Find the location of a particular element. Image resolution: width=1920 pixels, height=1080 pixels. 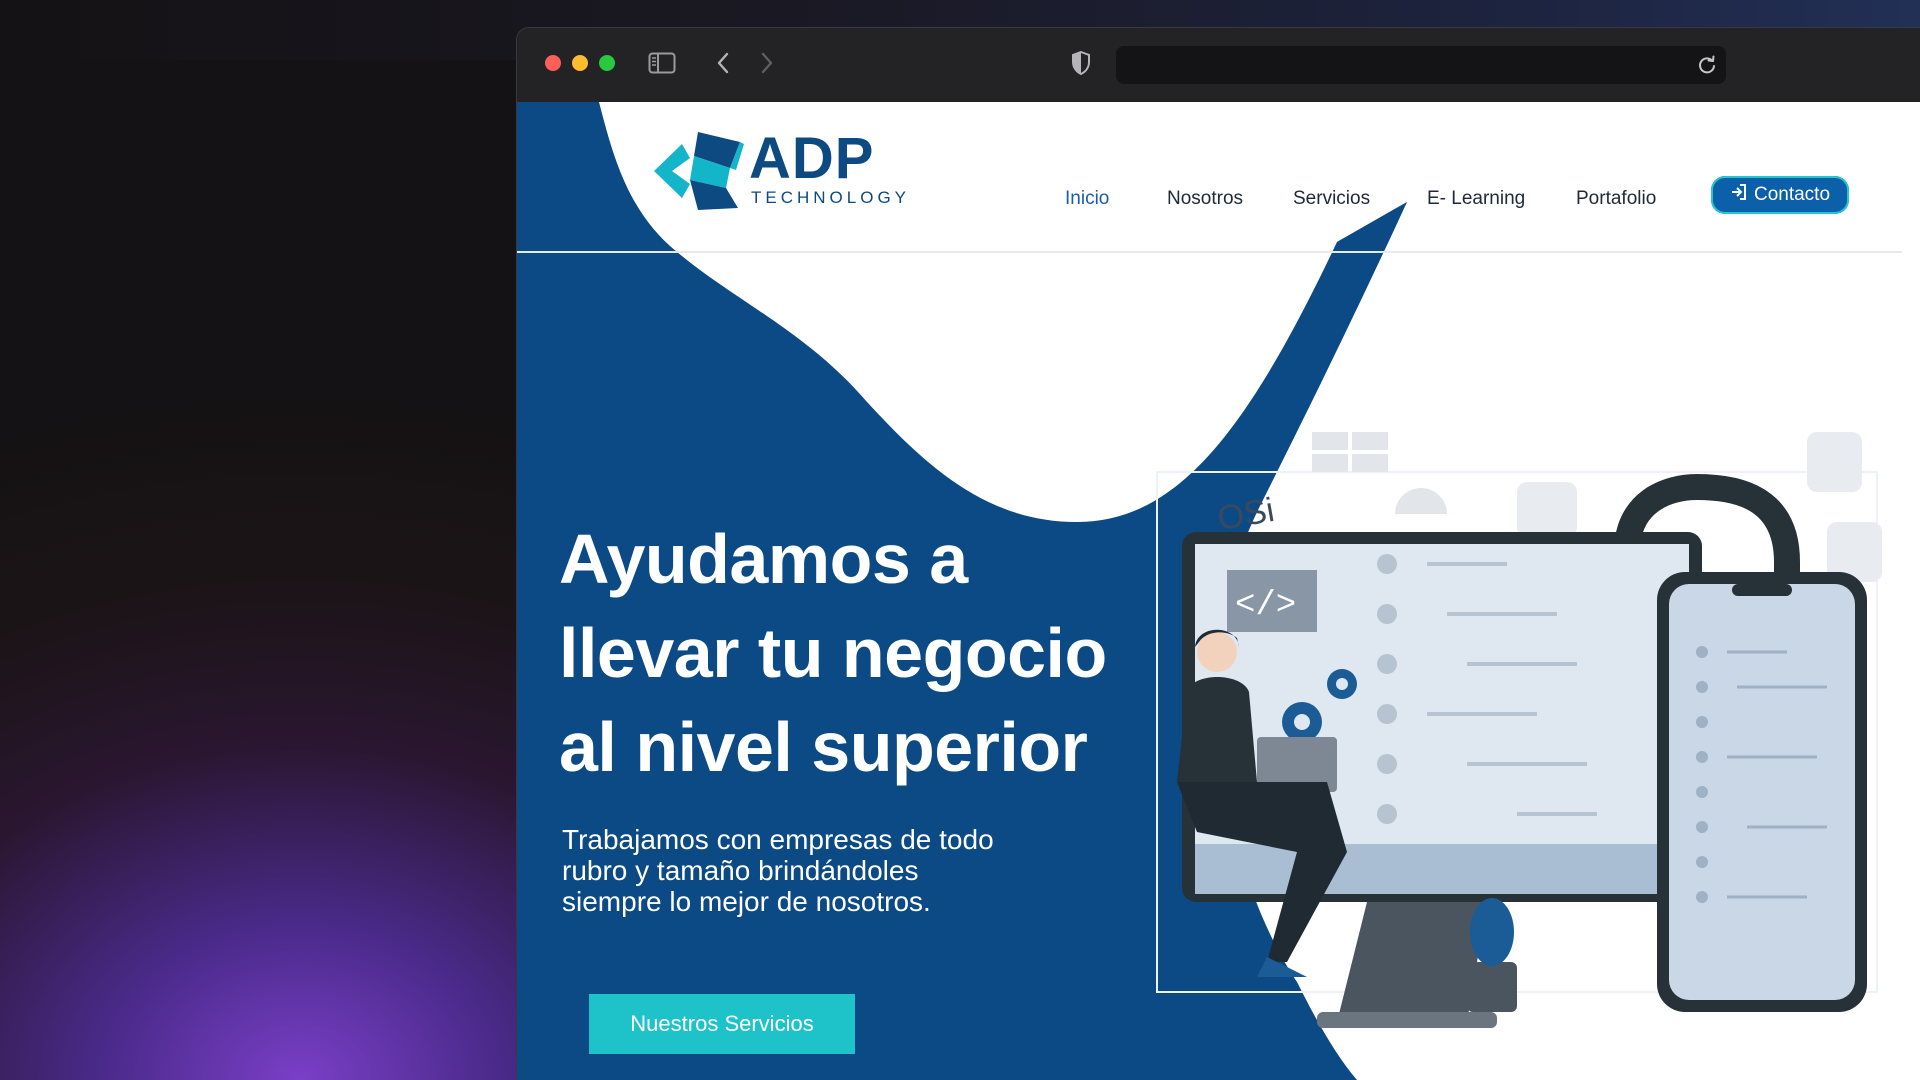

nav-divider is located at coordinates (1209, 252).